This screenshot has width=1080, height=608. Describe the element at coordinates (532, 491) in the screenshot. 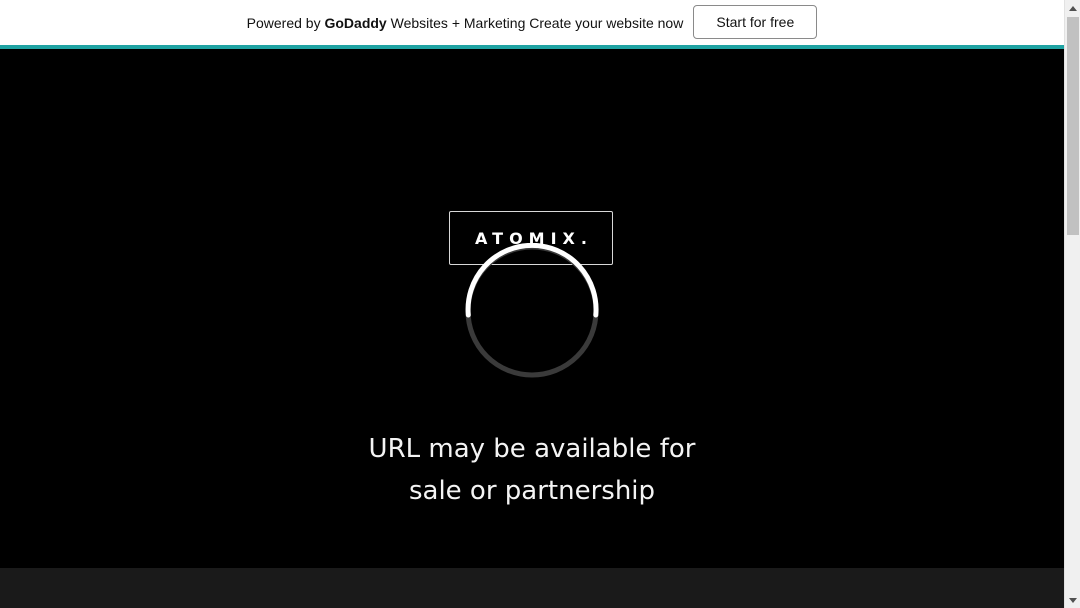

I see `headline-line-2: sale or partnership` at that location.